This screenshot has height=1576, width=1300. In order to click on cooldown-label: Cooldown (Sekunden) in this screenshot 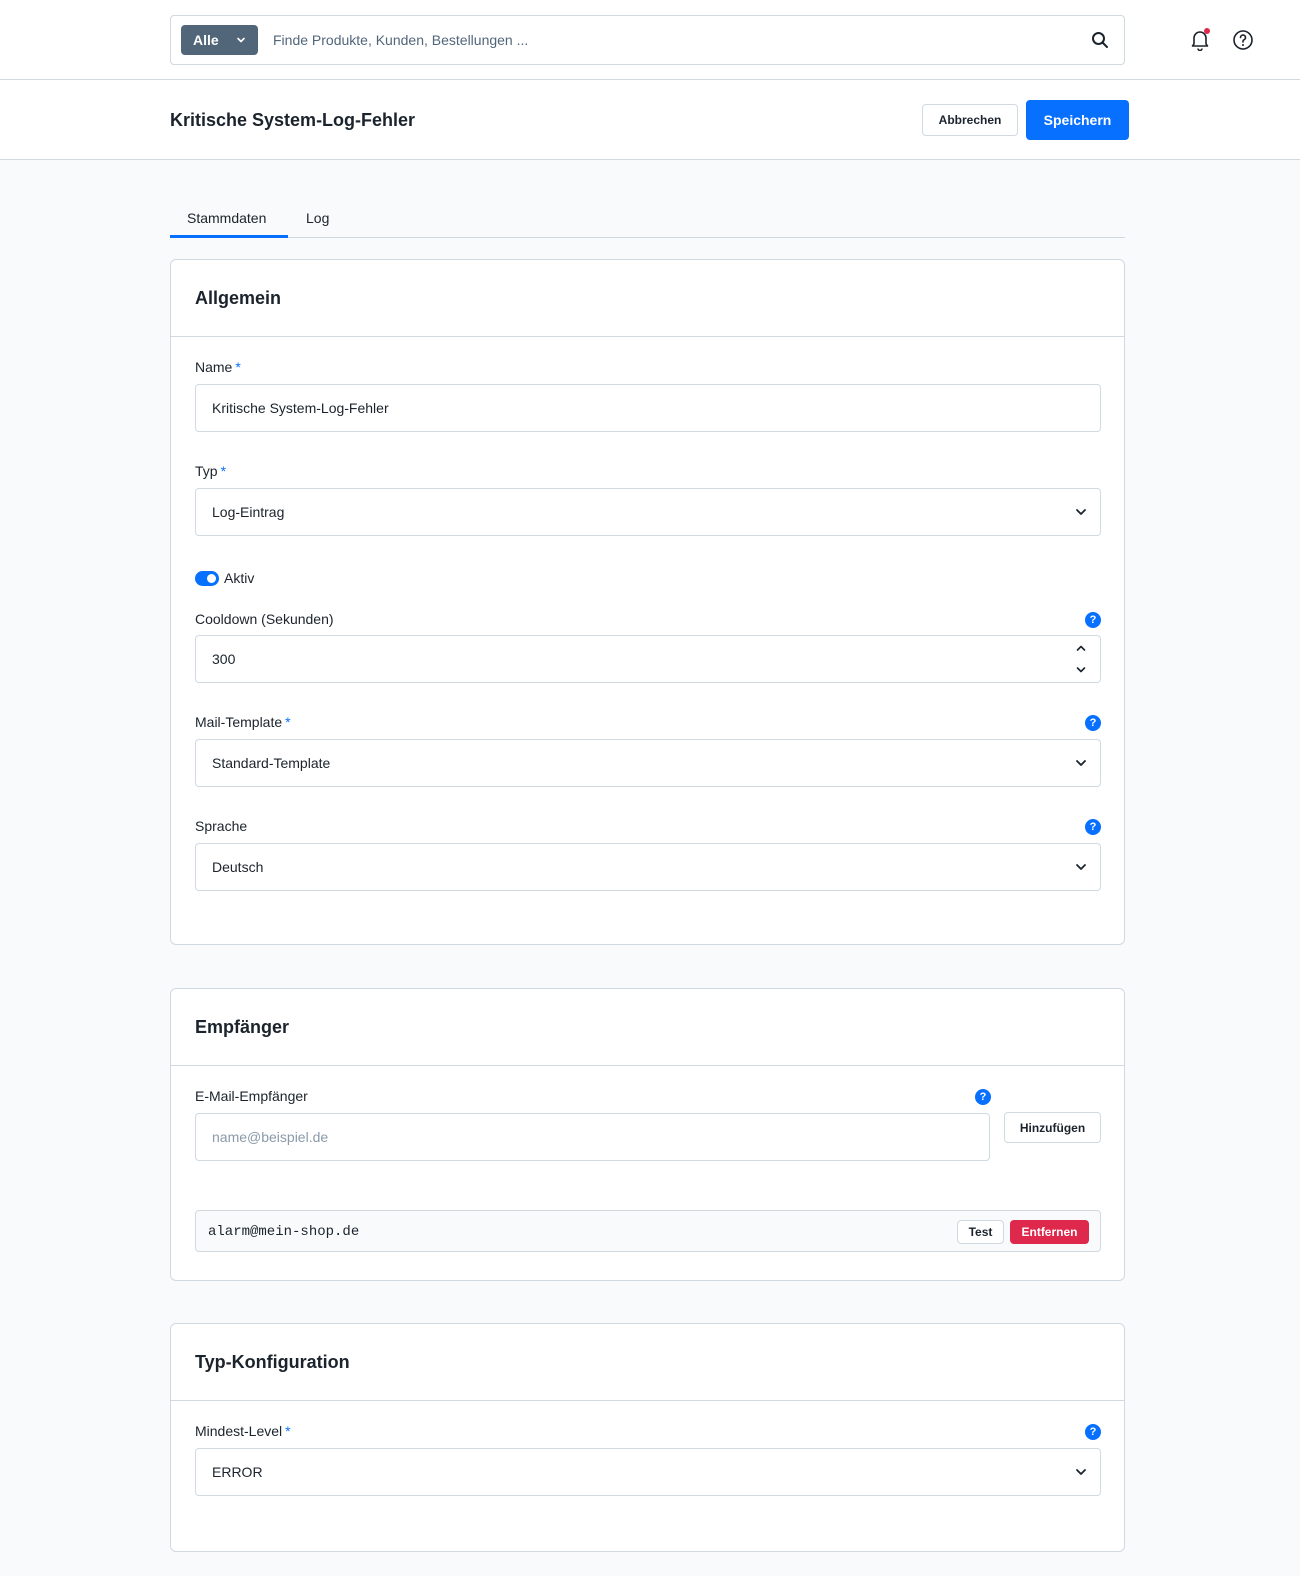, I will do `click(264, 619)`.